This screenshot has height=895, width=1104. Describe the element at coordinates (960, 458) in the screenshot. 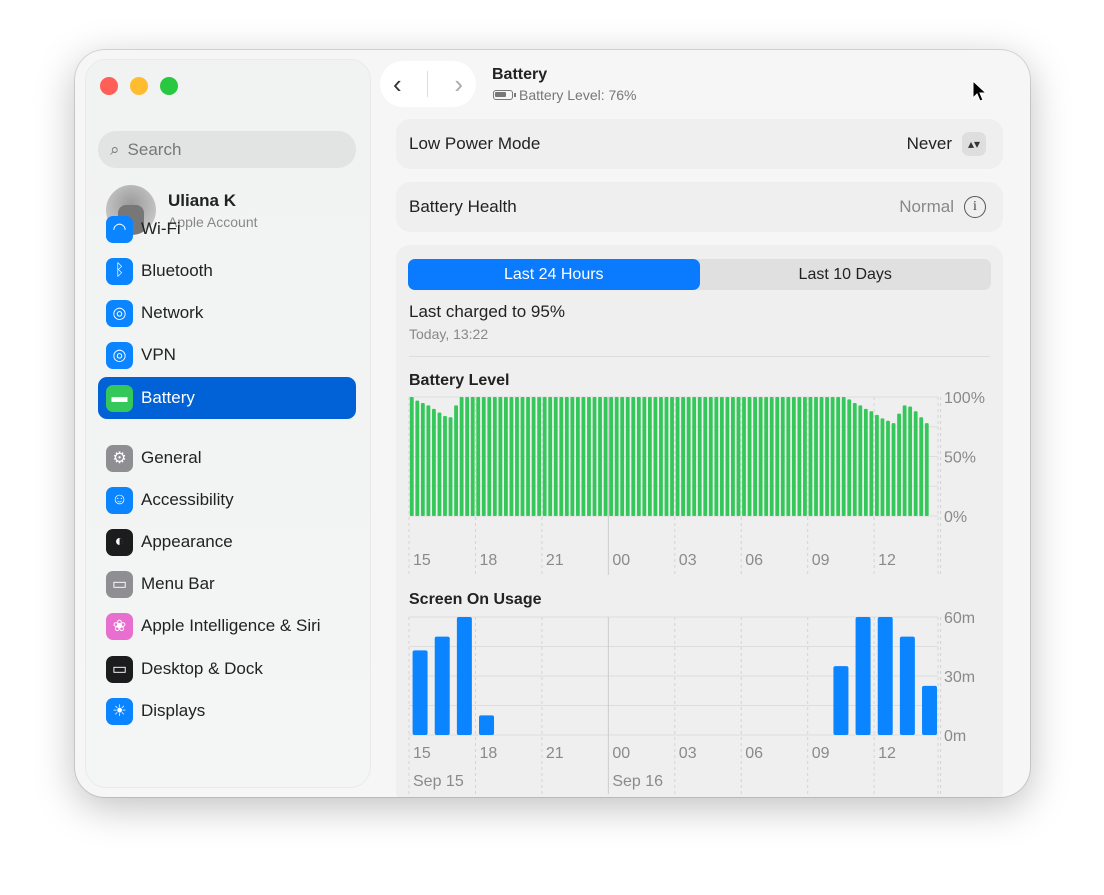

I see `y-tick-label: 50%` at that location.